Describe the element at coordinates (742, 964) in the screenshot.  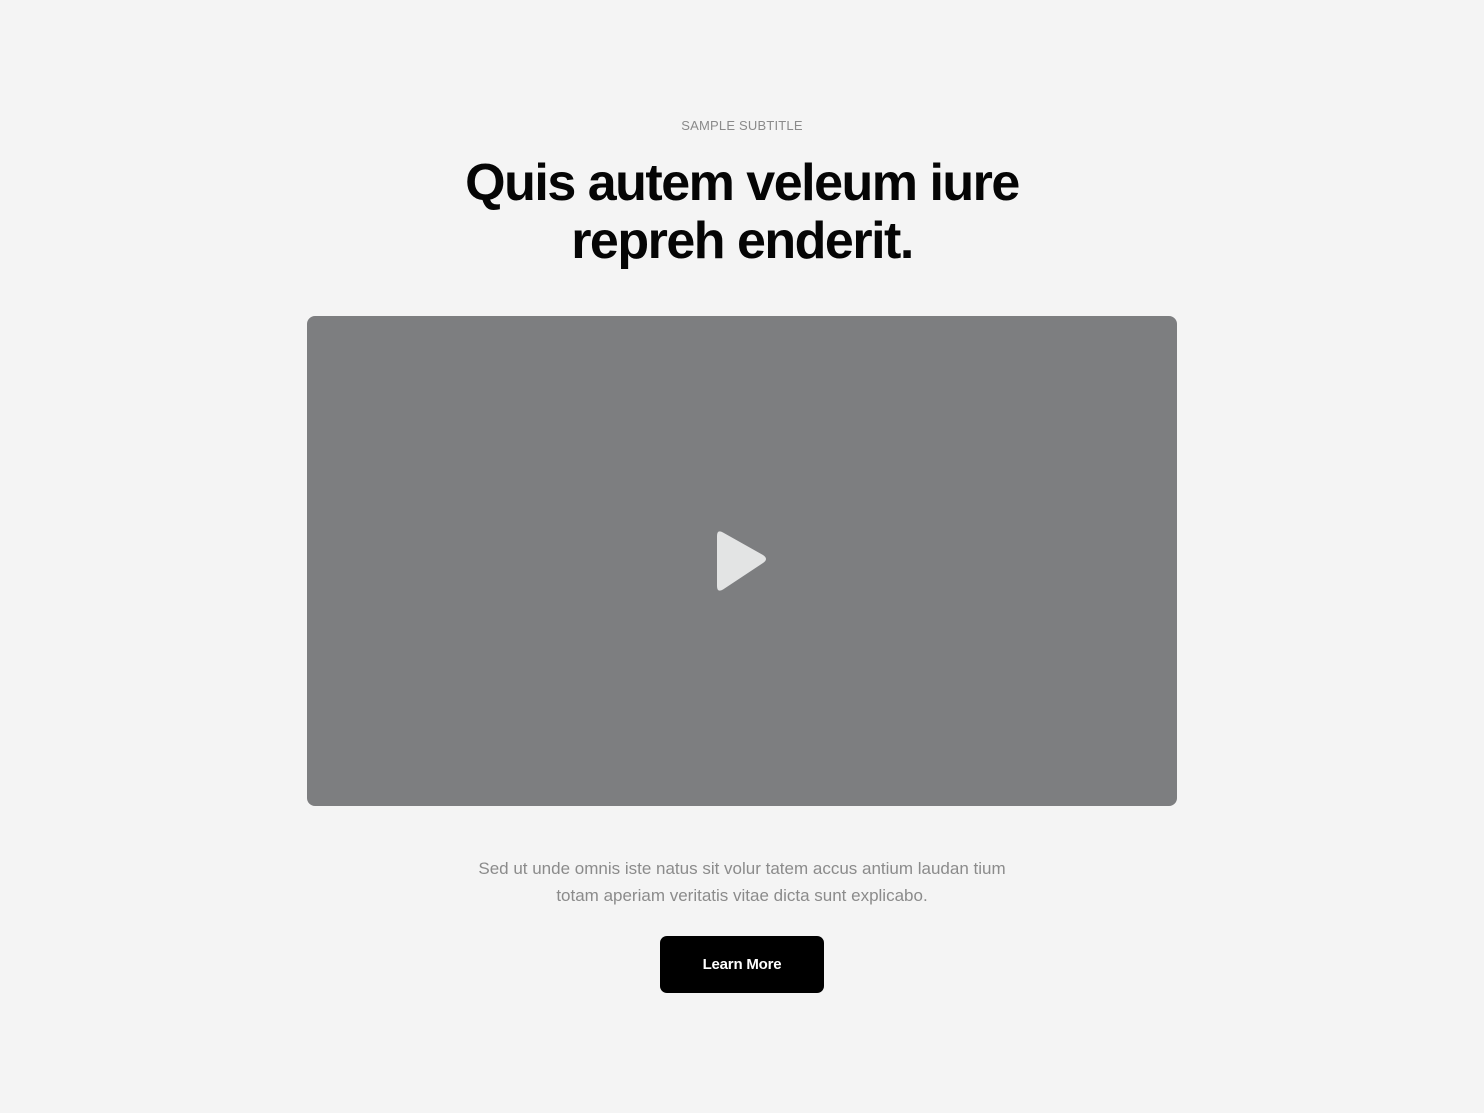
I see `learn-more-button: Learn More` at that location.